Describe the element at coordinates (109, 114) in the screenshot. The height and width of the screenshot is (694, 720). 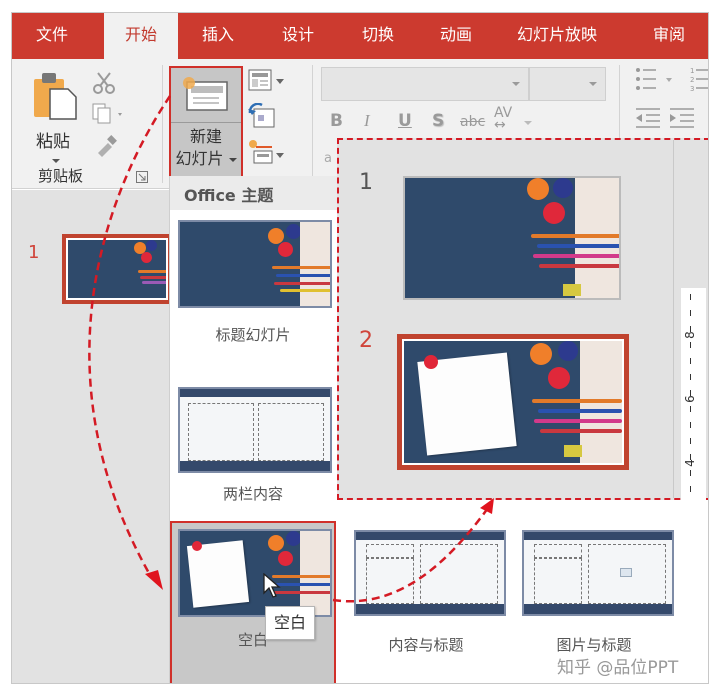
I see `copy-icon` at that location.